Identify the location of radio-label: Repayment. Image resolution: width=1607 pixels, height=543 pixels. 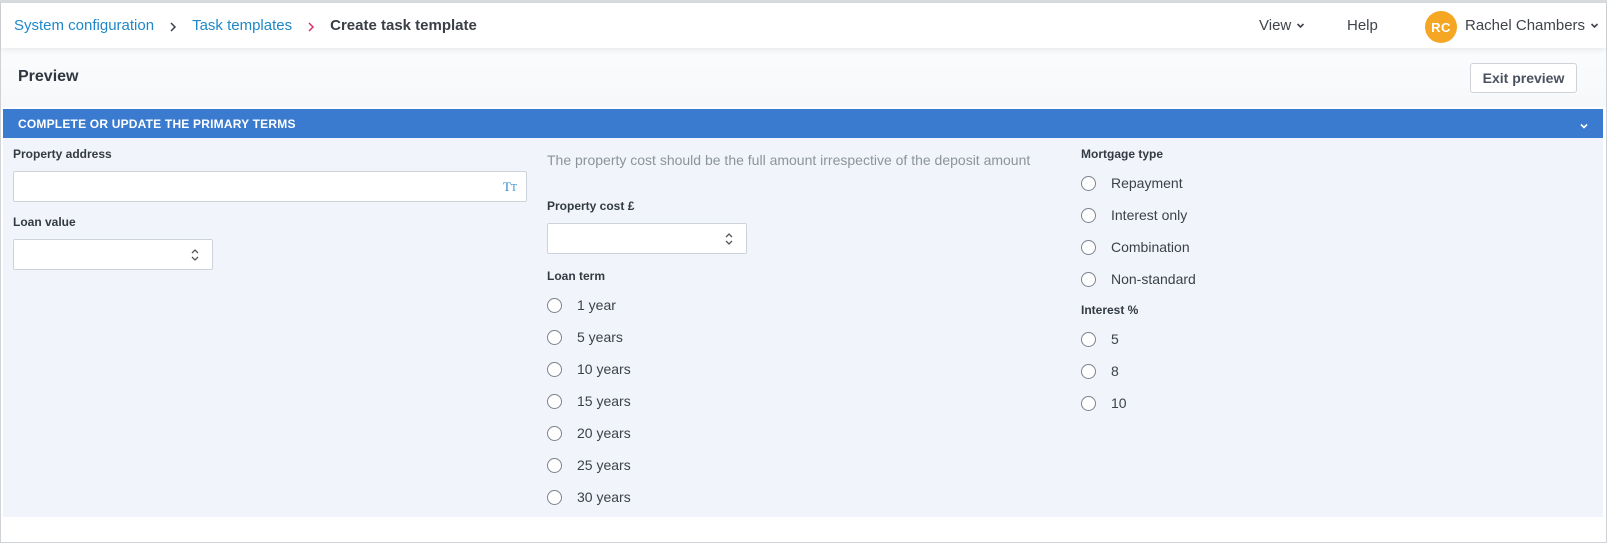
(1147, 183).